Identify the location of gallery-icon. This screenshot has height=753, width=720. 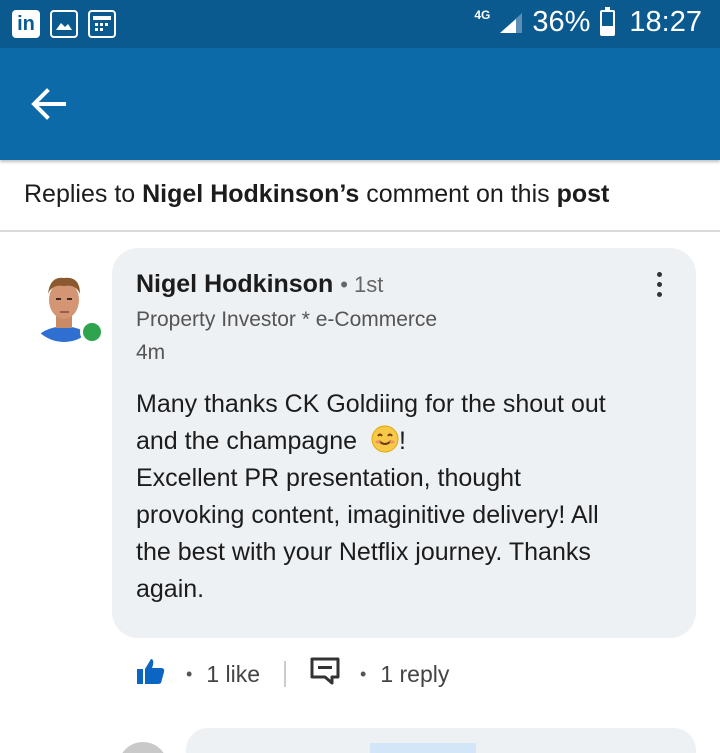
(64, 24).